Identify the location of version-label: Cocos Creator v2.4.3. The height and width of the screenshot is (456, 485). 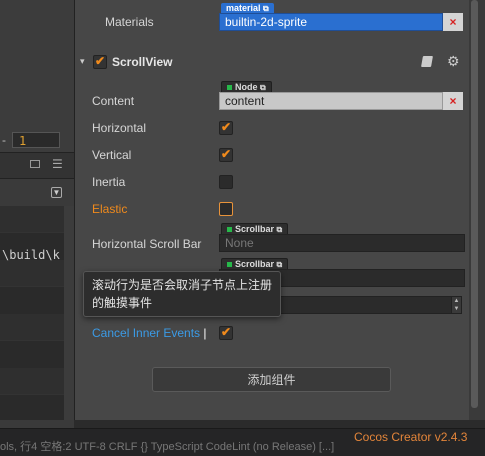
(411, 437).